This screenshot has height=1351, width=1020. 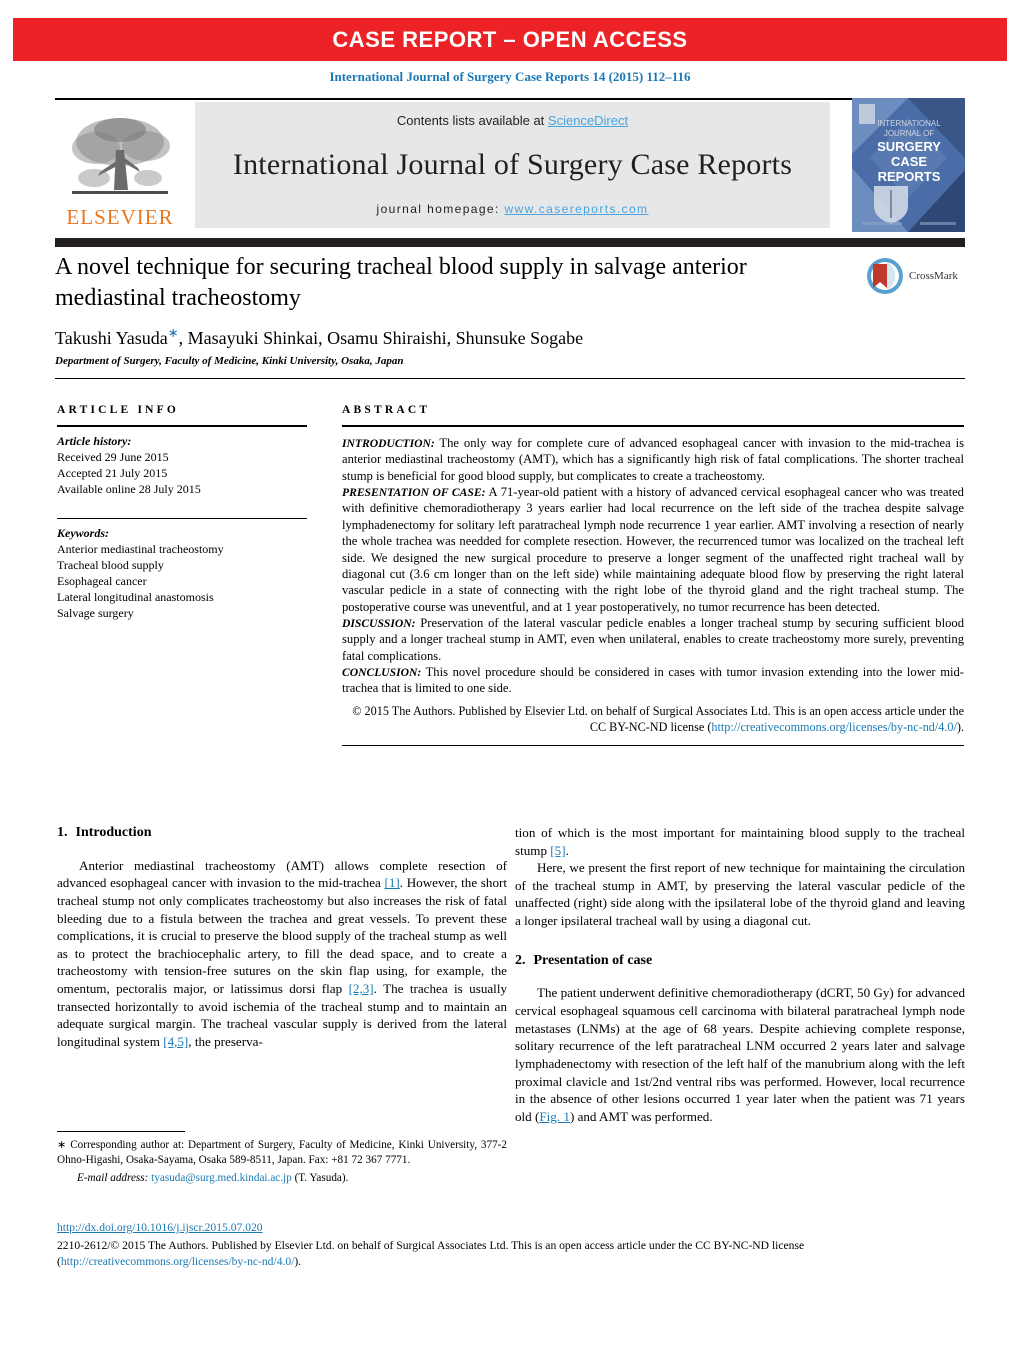 I want to click on sciencedirect-link: ScienceDirect, so click(x=588, y=120).